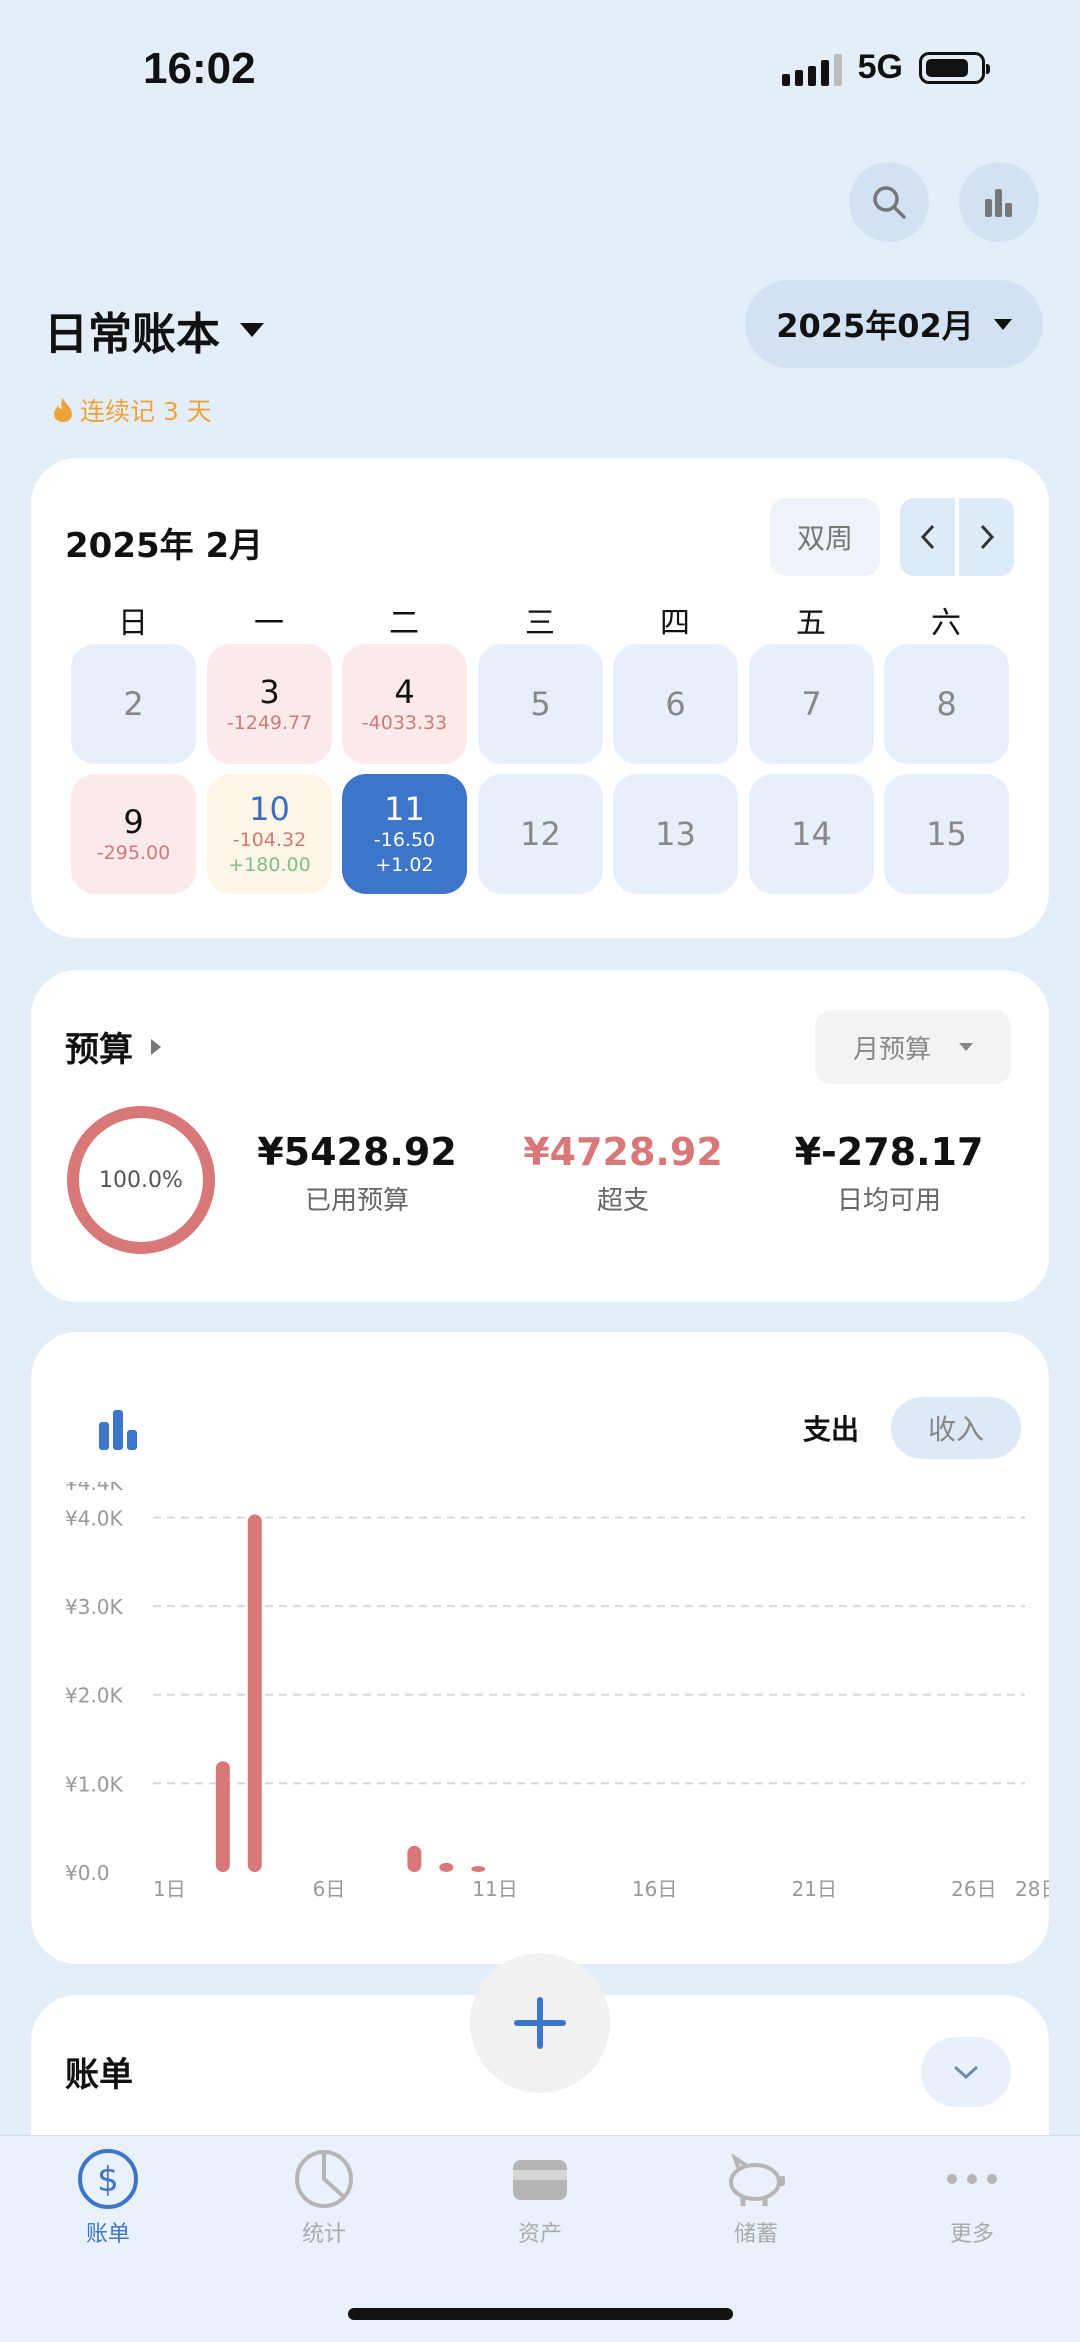  Describe the element at coordinates (675, 704) in the screenshot. I see `calendar-day: 6` at that location.